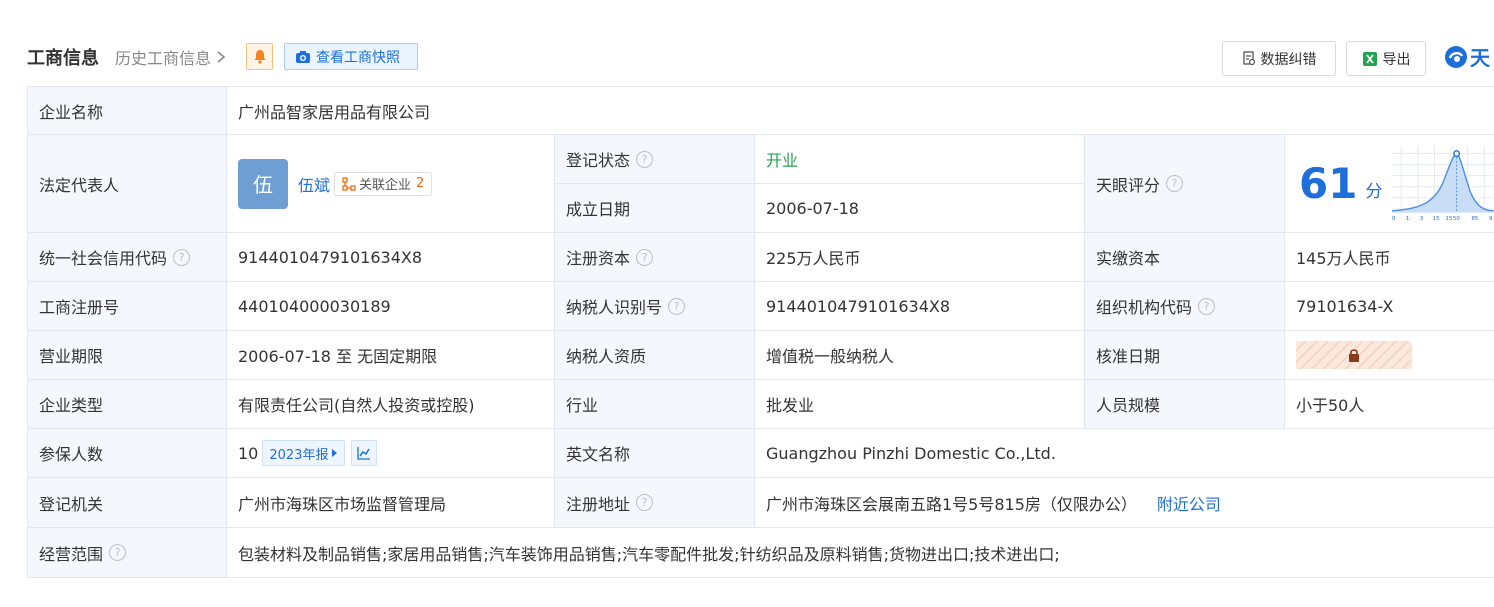  I want to click on bell-icon, so click(259, 57).